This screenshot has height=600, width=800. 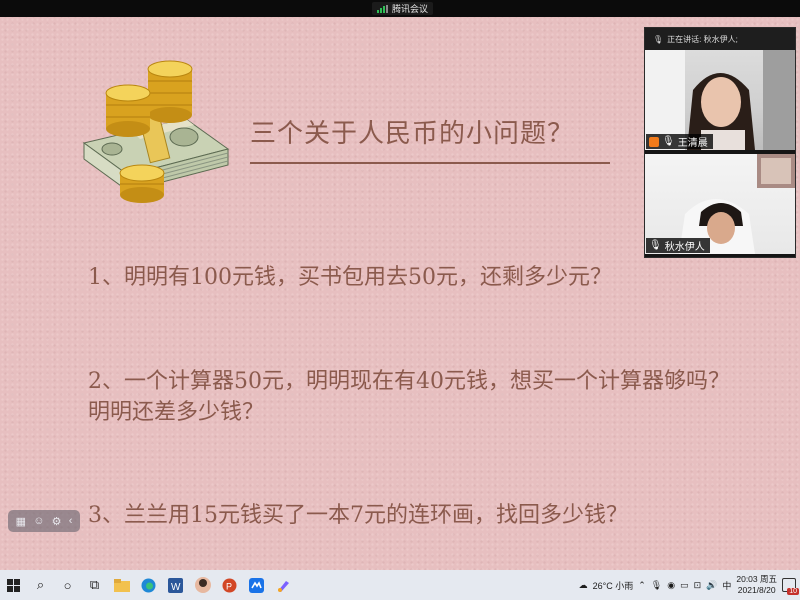 What do you see at coordinates (13, 585) in the screenshot?
I see `windows-start-icon` at bounding box center [13, 585].